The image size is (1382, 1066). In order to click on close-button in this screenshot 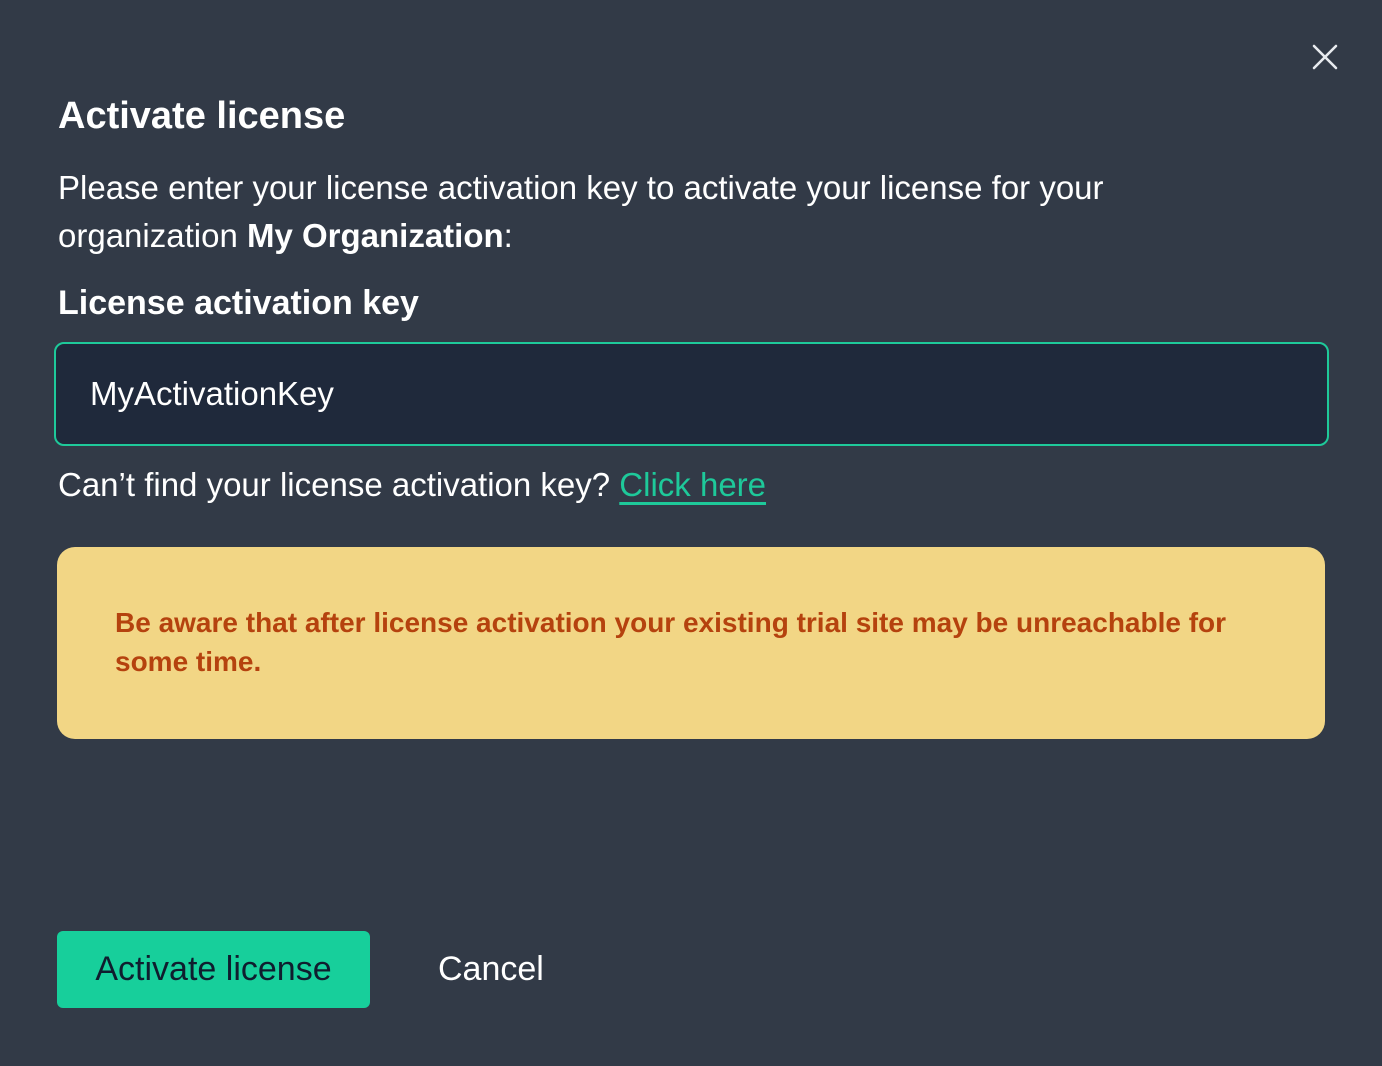, I will do `click(1325, 57)`.